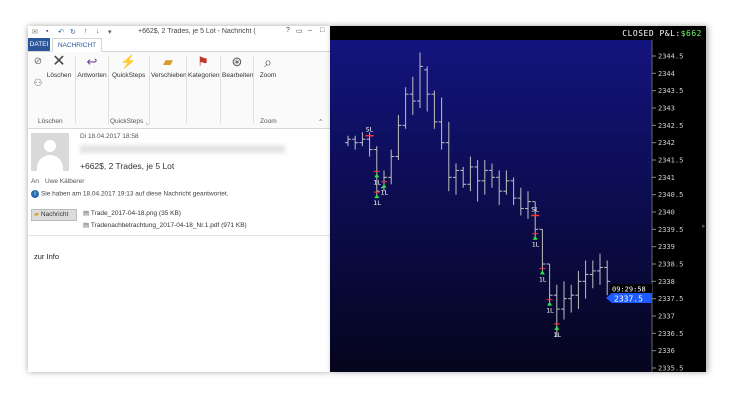 The height and width of the screenshot is (400, 733). I want to click on quicksteps-button: ⚡ QuickSteps, so click(129, 66).